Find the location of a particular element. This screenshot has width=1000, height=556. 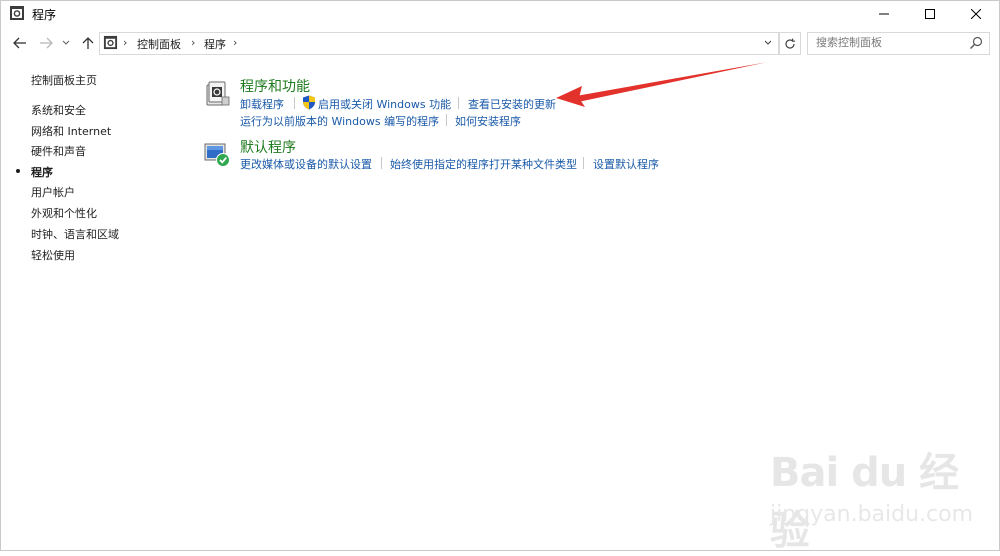

link-change-media-defaults: 更改媒体或设备的默认设置 is located at coordinates (306, 164).